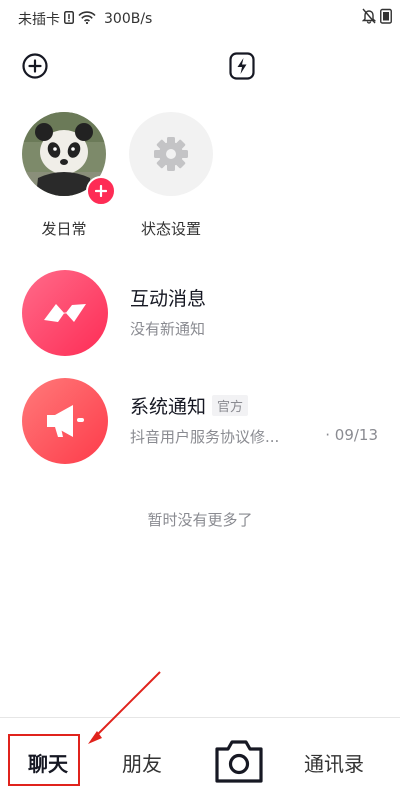 Image resolution: width=400 pixels, height=802 pixels. I want to click on plus-circle-icon, so click(35, 66).